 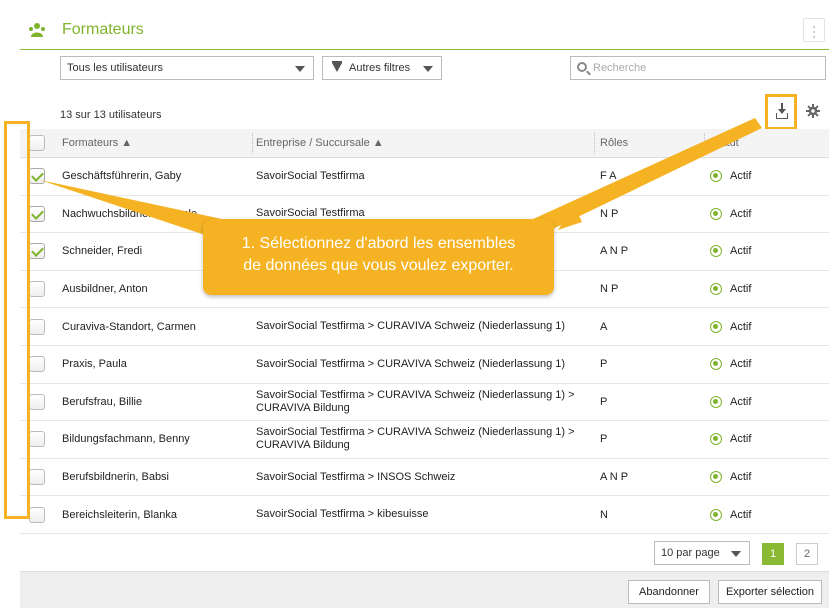 I want to click on export-button, so click(x=781, y=112).